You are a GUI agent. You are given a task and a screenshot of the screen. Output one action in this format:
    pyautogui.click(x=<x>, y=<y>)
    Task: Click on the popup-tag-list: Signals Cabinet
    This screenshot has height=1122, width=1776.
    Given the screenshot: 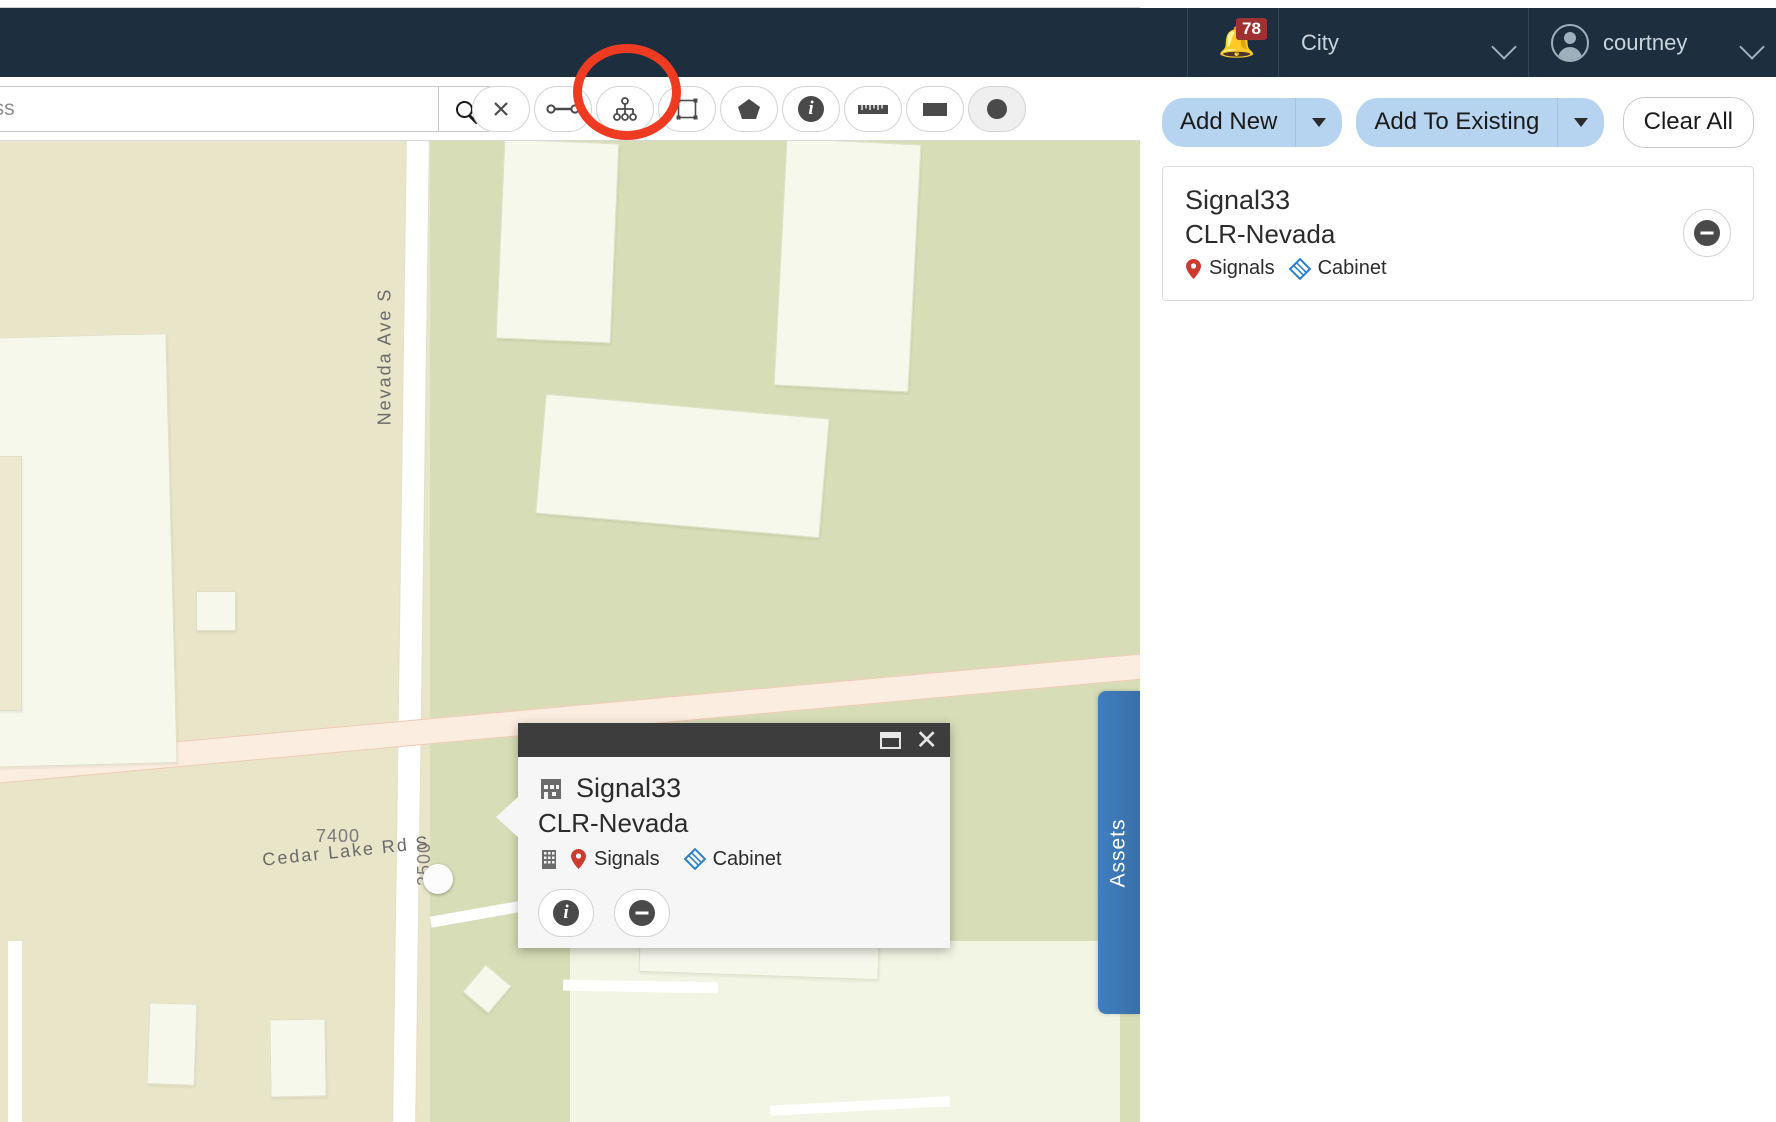 What is the action you would take?
    pyautogui.click(x=734, y=859)
    